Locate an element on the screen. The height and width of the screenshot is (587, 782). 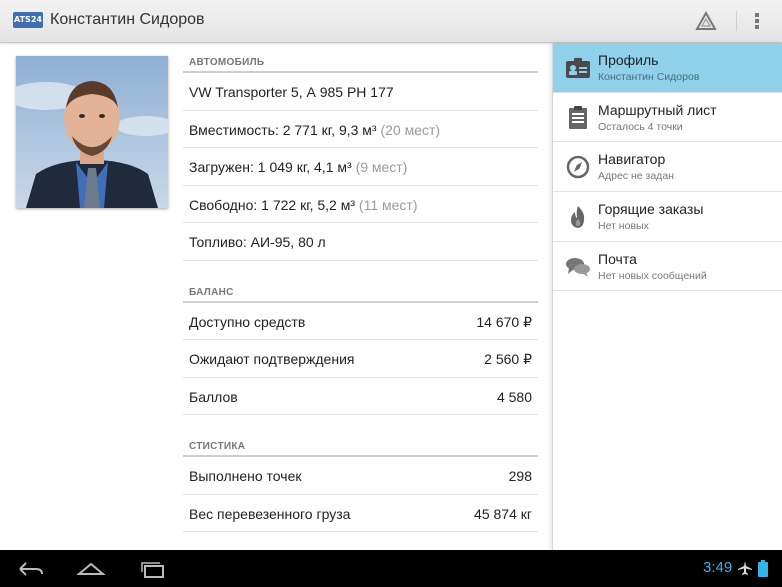
stats-row: Выполнено точек 298 is located at coordinates (360, 476).